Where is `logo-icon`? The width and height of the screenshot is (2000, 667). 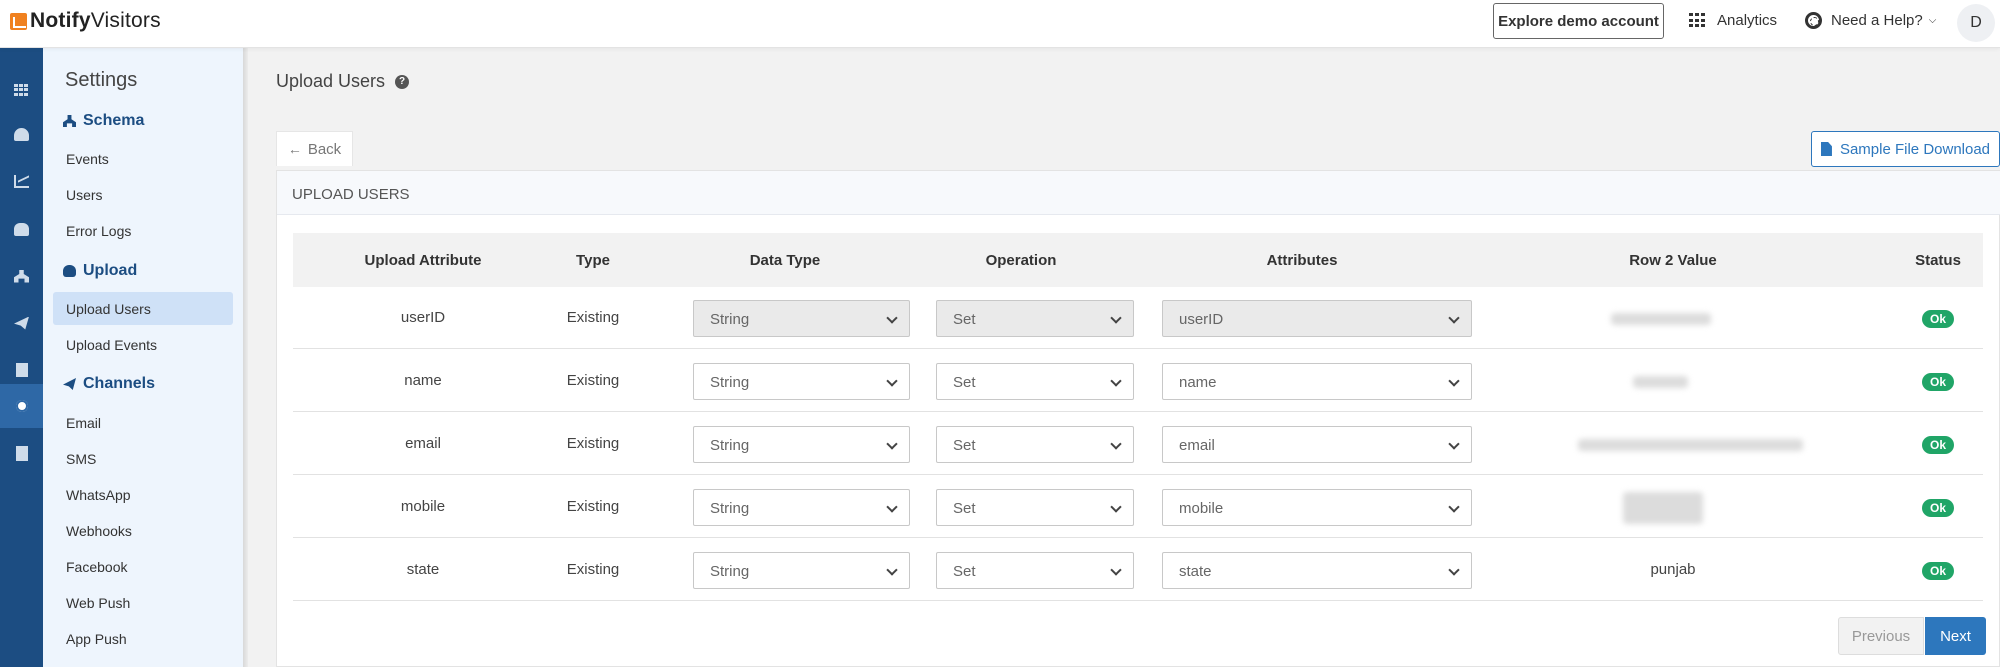 logo-icon is located at coordinates (18, 21).